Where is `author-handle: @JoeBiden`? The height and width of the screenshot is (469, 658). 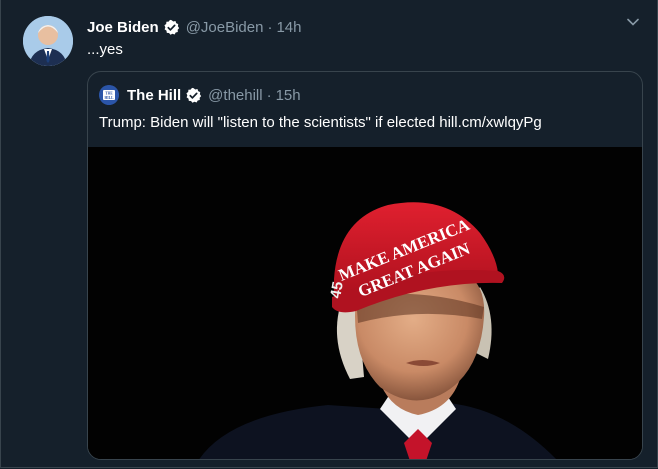 author-handle: @JoeBiden is located at coordinates (225, 27).